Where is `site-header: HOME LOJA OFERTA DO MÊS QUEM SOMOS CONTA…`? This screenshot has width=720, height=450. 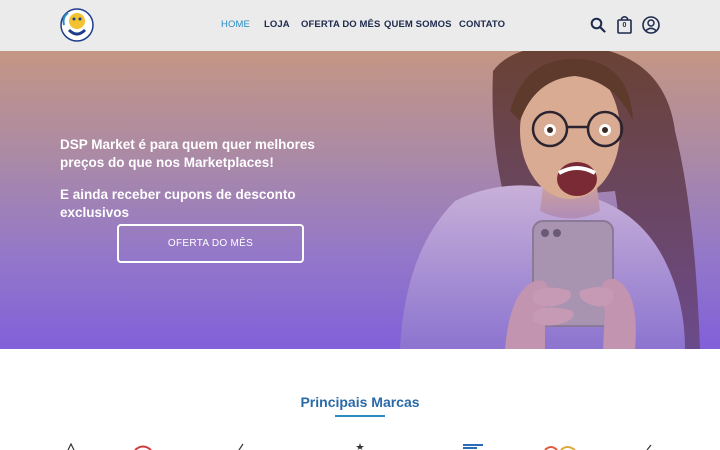
site-header: HOME LOJA OFERTA DO MÊS QUEM SOMOS CONTA… is located at coordinates (360, 25).